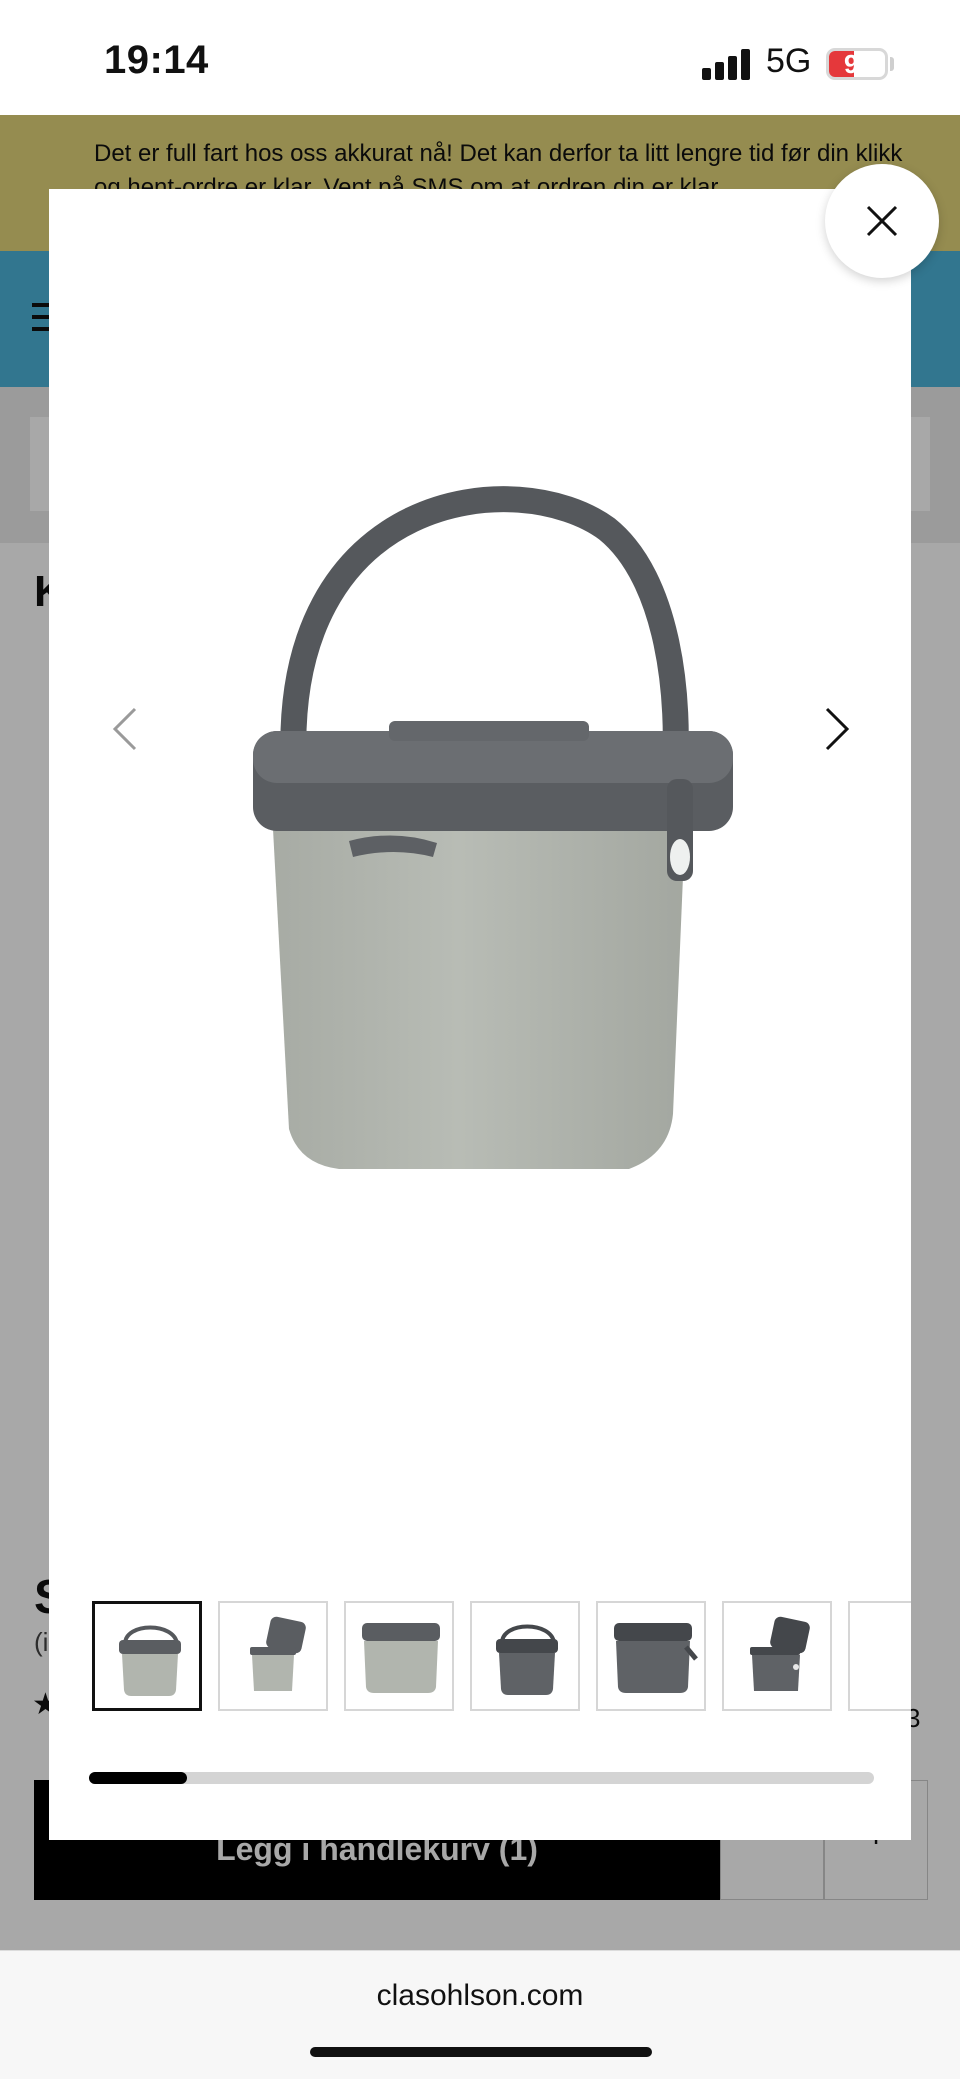  I want to click on status-bar: 19:14 5G 9ϟ, so click(480, 57).